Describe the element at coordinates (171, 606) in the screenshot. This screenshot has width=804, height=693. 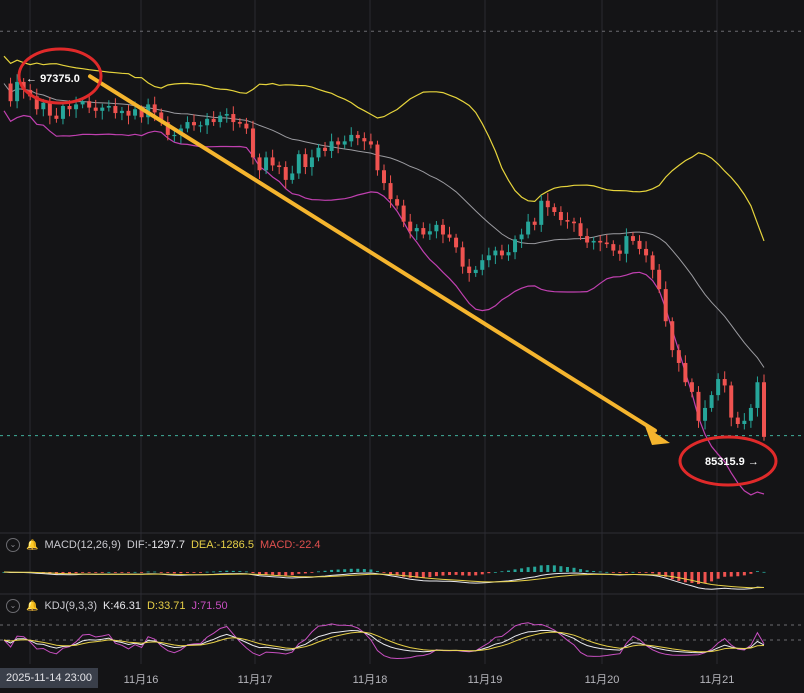
I see `d-value: 33.71` at that location.